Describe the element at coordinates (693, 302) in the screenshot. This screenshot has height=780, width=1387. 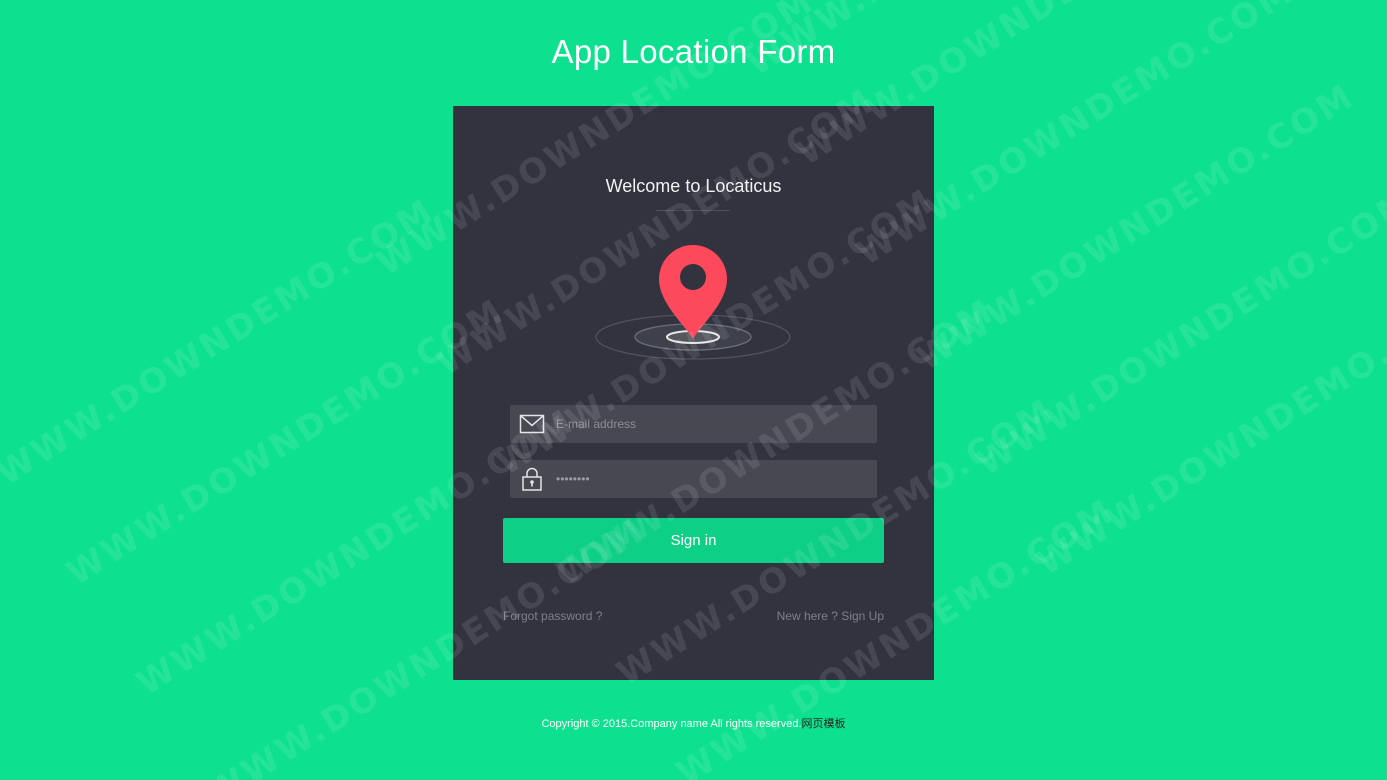
I see `location-pin-icon` at that location.